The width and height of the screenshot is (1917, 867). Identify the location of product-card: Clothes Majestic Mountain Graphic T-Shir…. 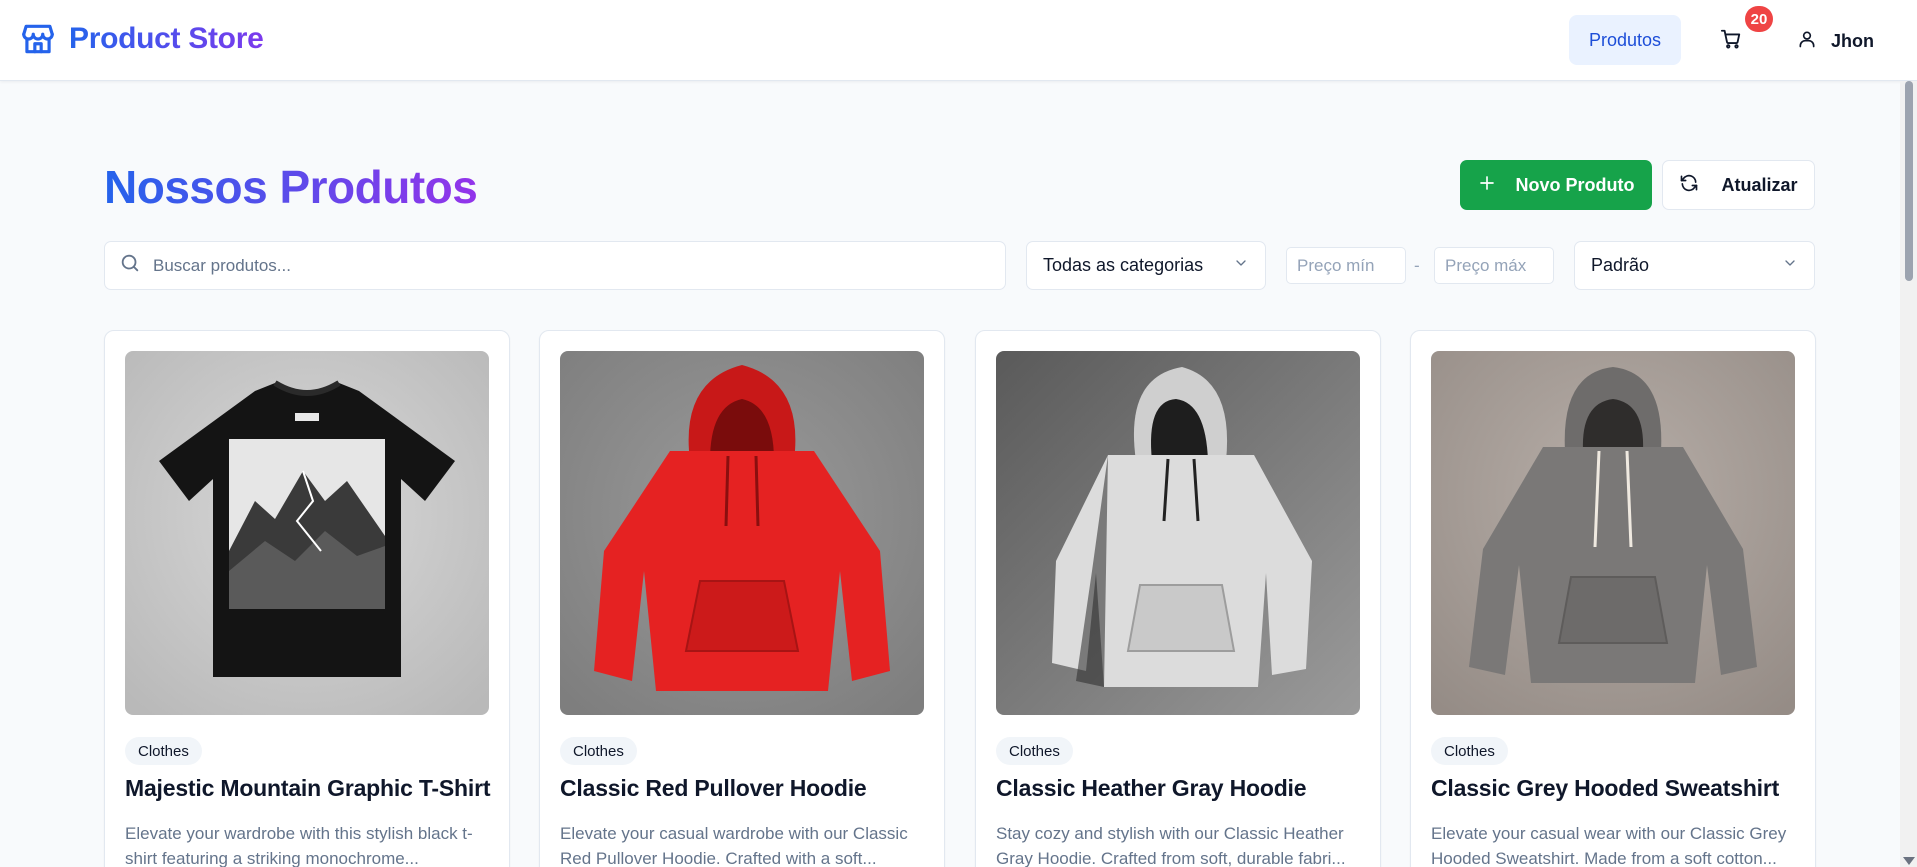
(307, 598).